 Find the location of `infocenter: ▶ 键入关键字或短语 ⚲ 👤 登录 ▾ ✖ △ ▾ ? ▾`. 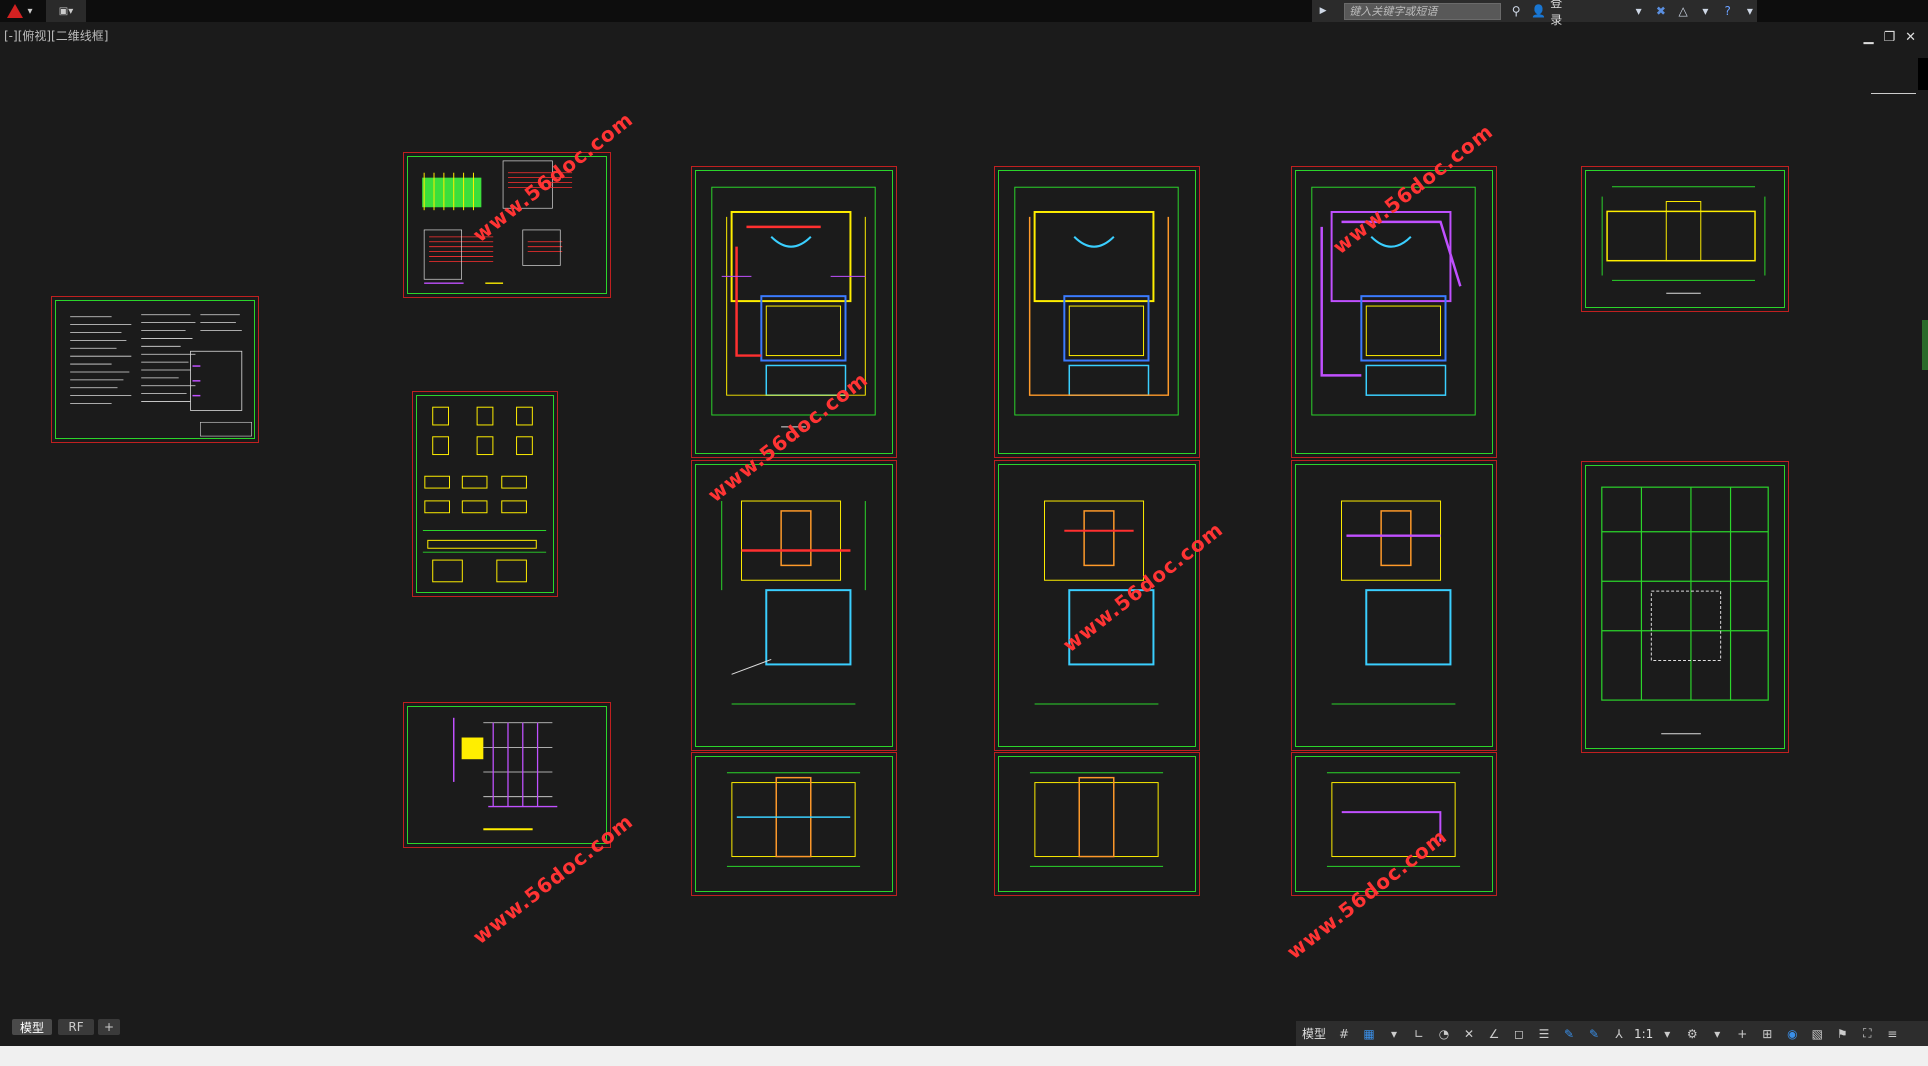

infocenter: ▶ 键入关键字或短语 ⚲ 👤 登录 ▾ ✖ △ ▾ ? ▾ is located at coordinates (1534, 13).